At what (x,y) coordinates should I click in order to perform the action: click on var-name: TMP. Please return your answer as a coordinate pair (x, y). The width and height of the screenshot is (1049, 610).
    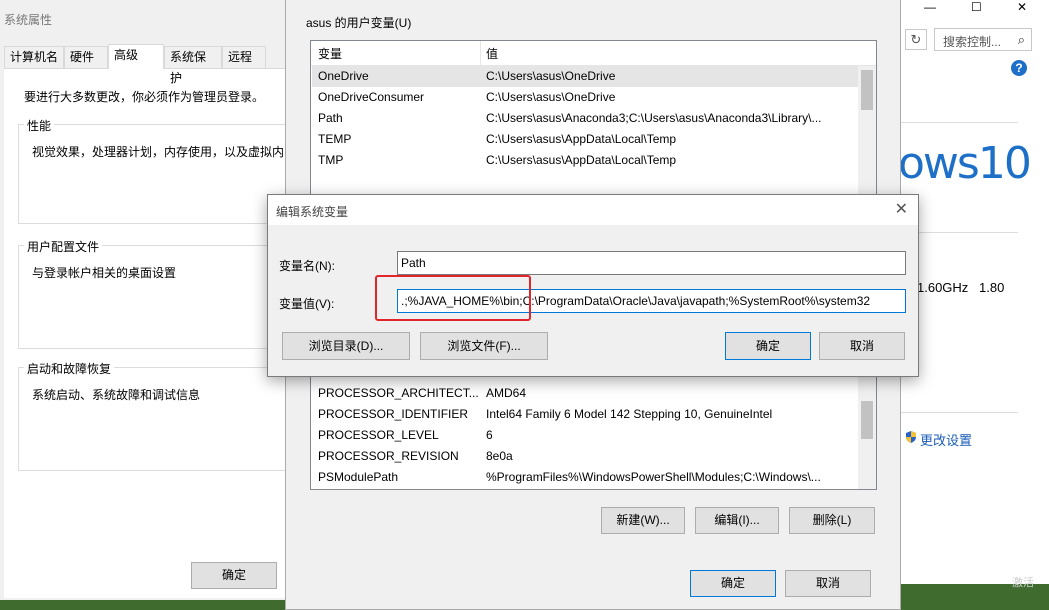
    Looking at the image, I should click on (331, 160).